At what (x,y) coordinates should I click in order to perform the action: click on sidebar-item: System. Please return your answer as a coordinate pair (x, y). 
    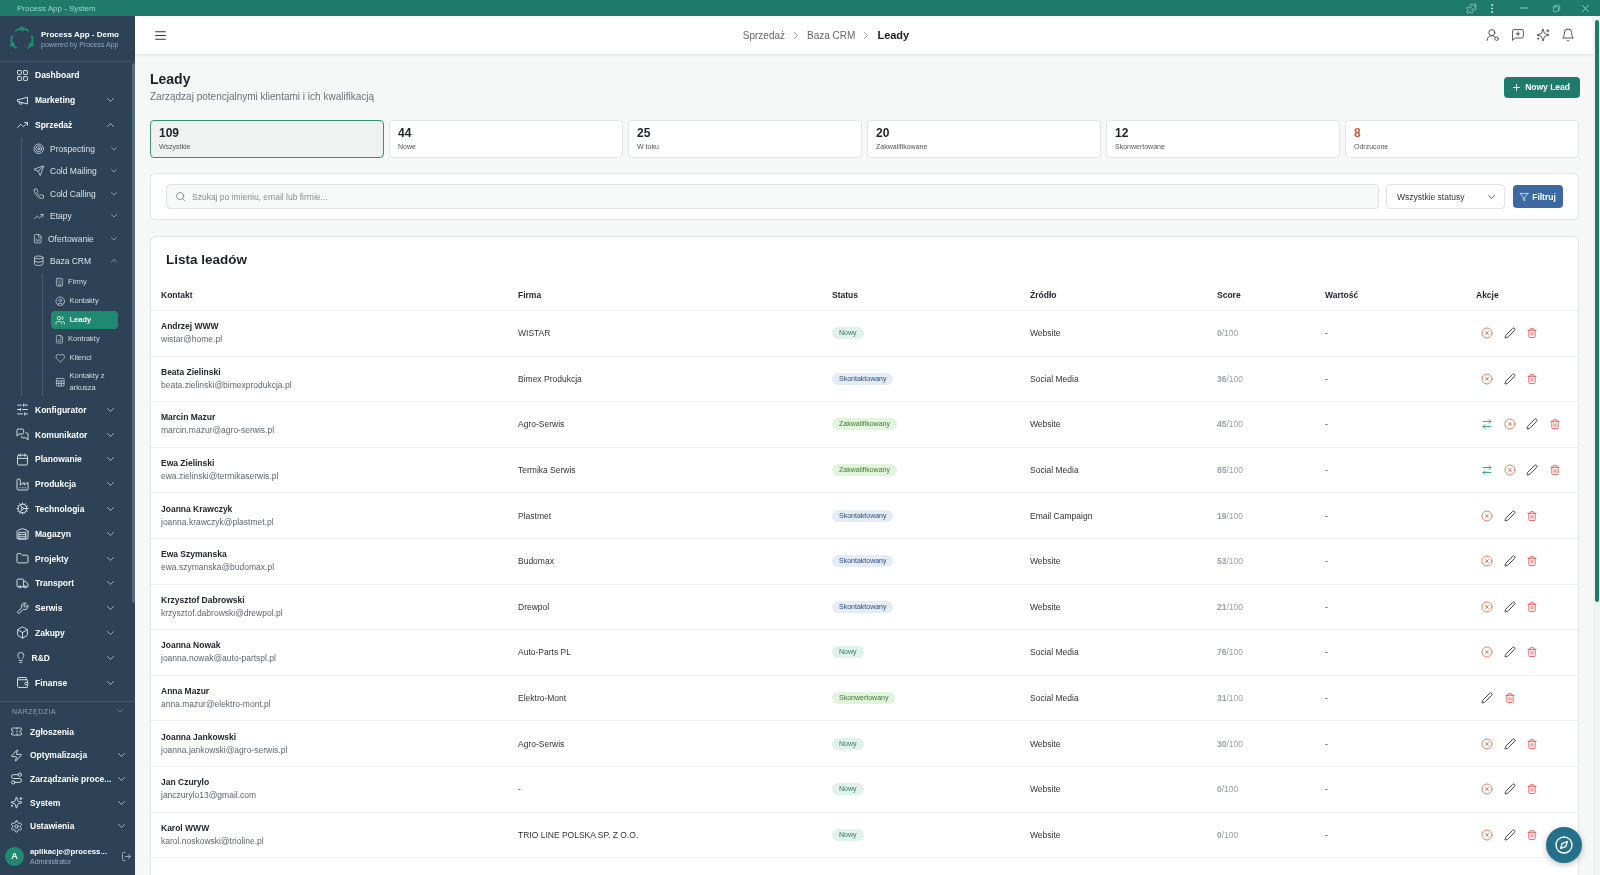
    Looking at the image, I should click on (67, 802).